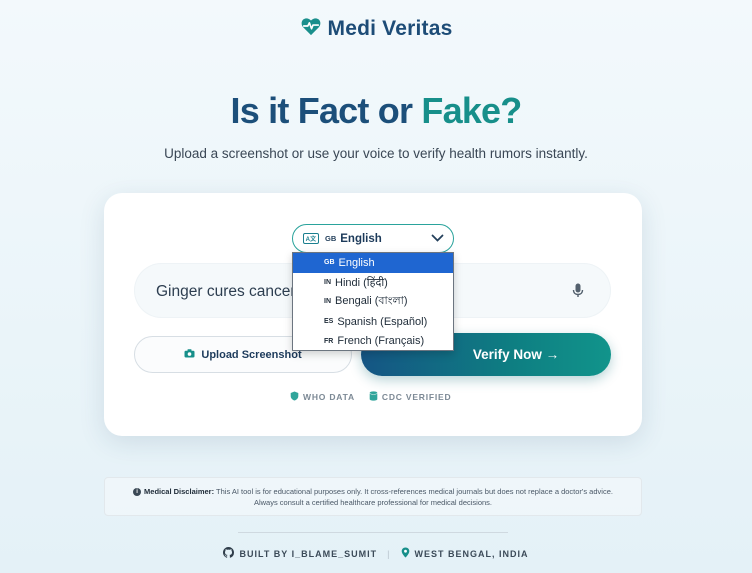  I want to click on upload-button-label: Upload Screenshot, so click(251, 354).